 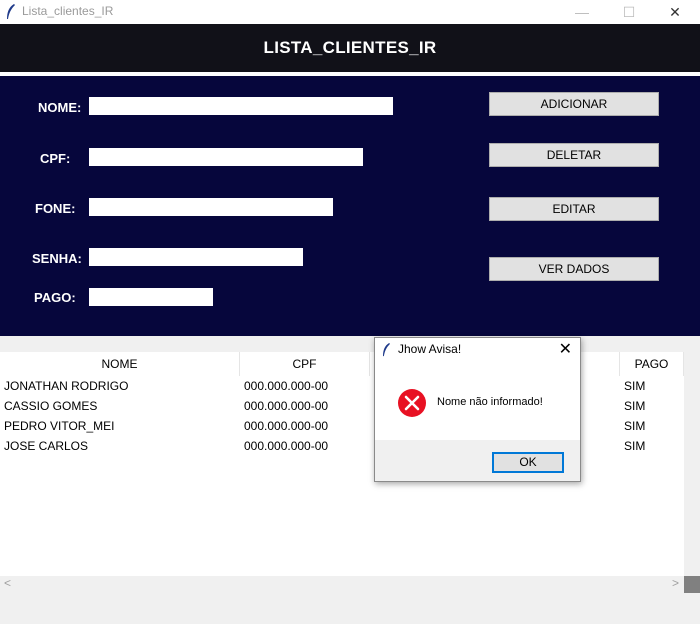 What do you see at coordinates (412, 403) in the screenshot?
I see `error-icon` at bounding box center [412, 403].